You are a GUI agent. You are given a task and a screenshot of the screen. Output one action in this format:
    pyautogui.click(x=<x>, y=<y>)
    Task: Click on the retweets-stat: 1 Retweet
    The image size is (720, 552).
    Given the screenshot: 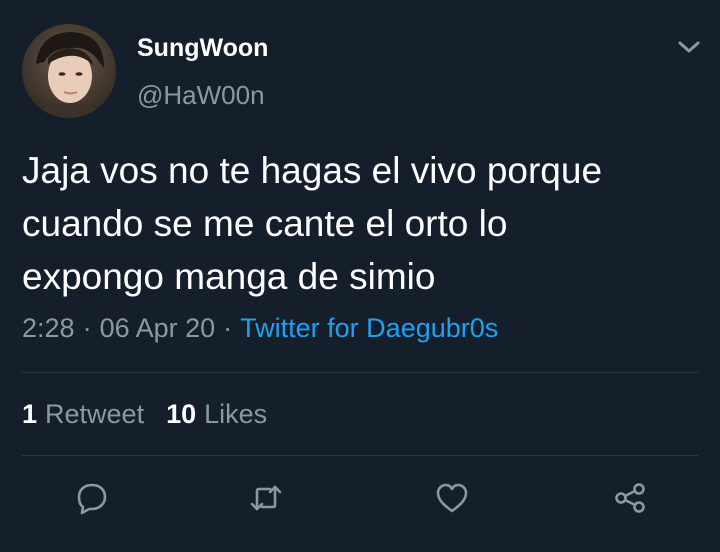 What is the action you would take?
    pyautogui.click(x=83, y=414)
    